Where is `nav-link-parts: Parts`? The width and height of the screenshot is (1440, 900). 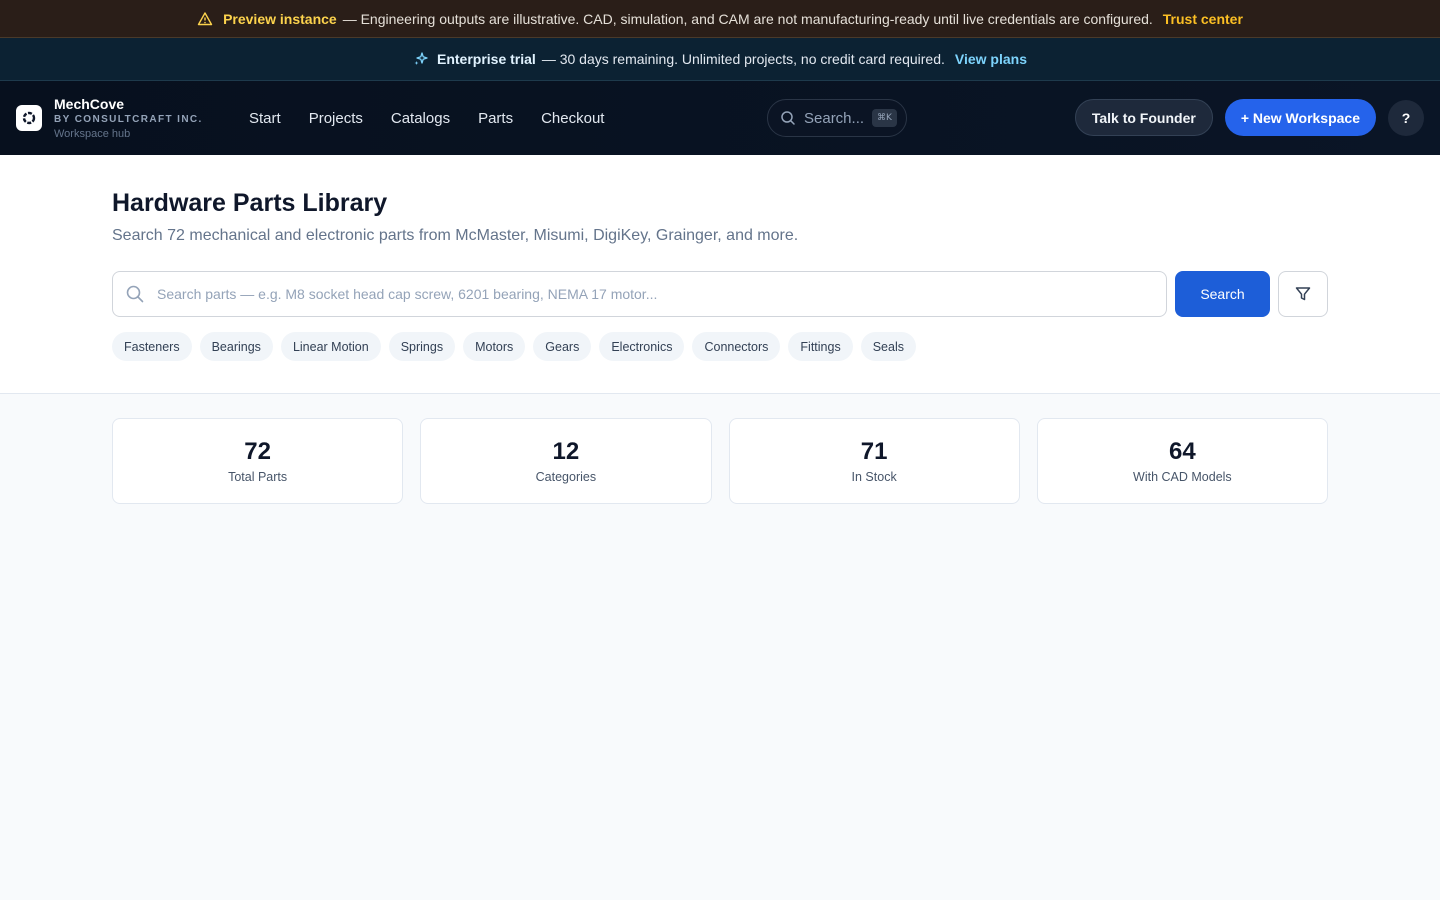 nav-link-parts: Parts is located at coordinates (495, 118).